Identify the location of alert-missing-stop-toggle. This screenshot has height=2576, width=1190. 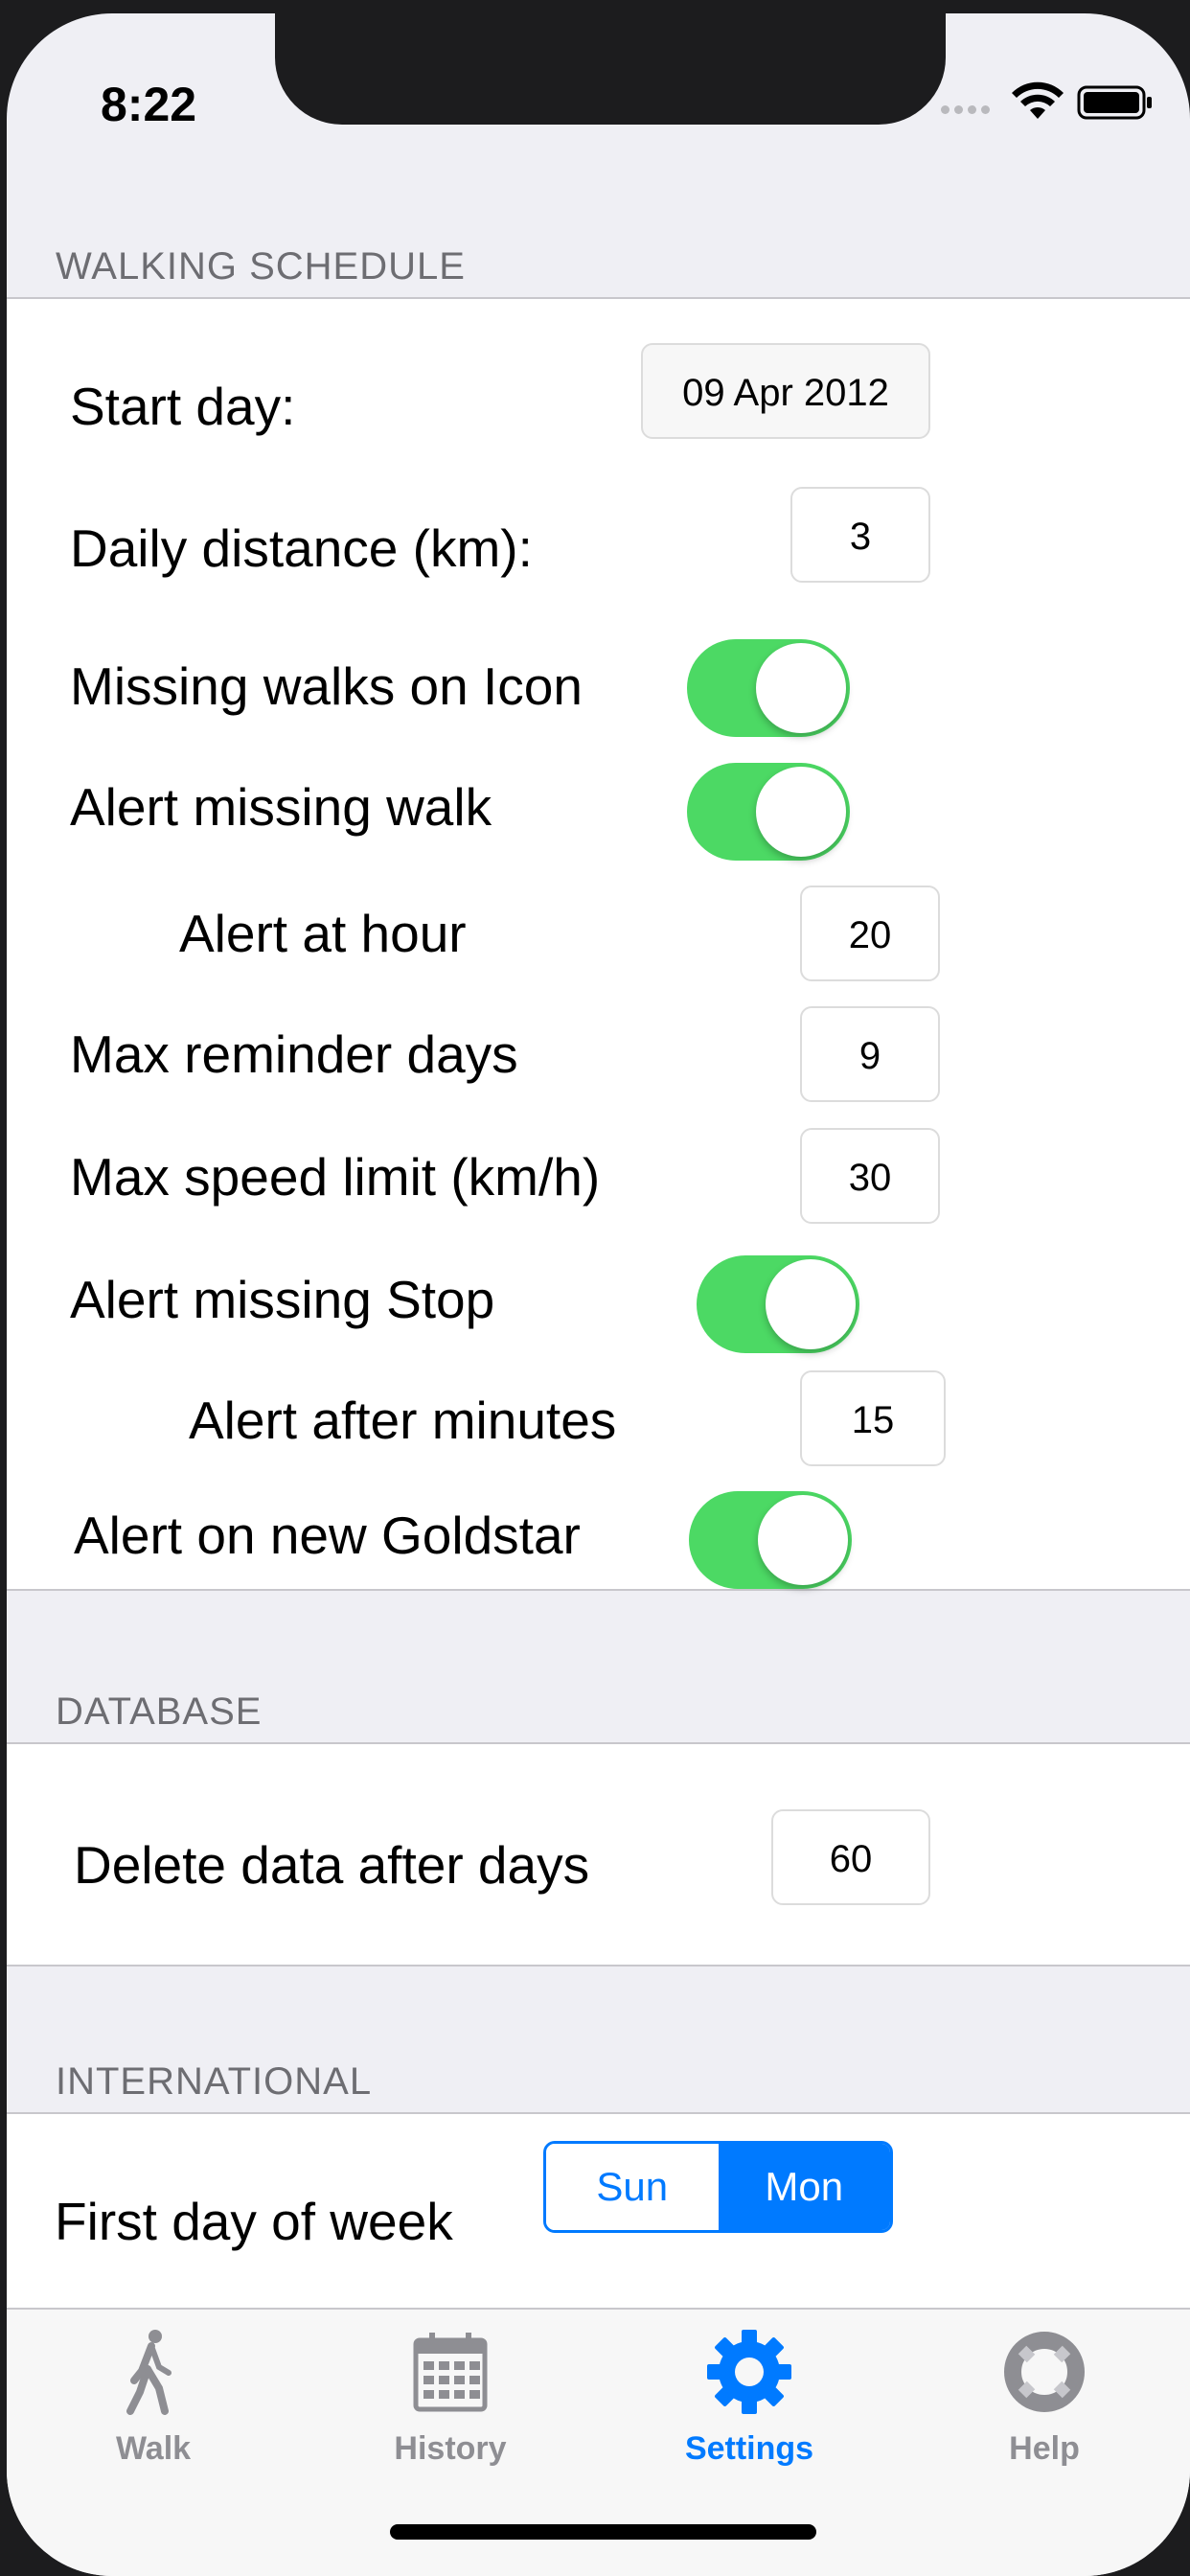
(778, 1304).